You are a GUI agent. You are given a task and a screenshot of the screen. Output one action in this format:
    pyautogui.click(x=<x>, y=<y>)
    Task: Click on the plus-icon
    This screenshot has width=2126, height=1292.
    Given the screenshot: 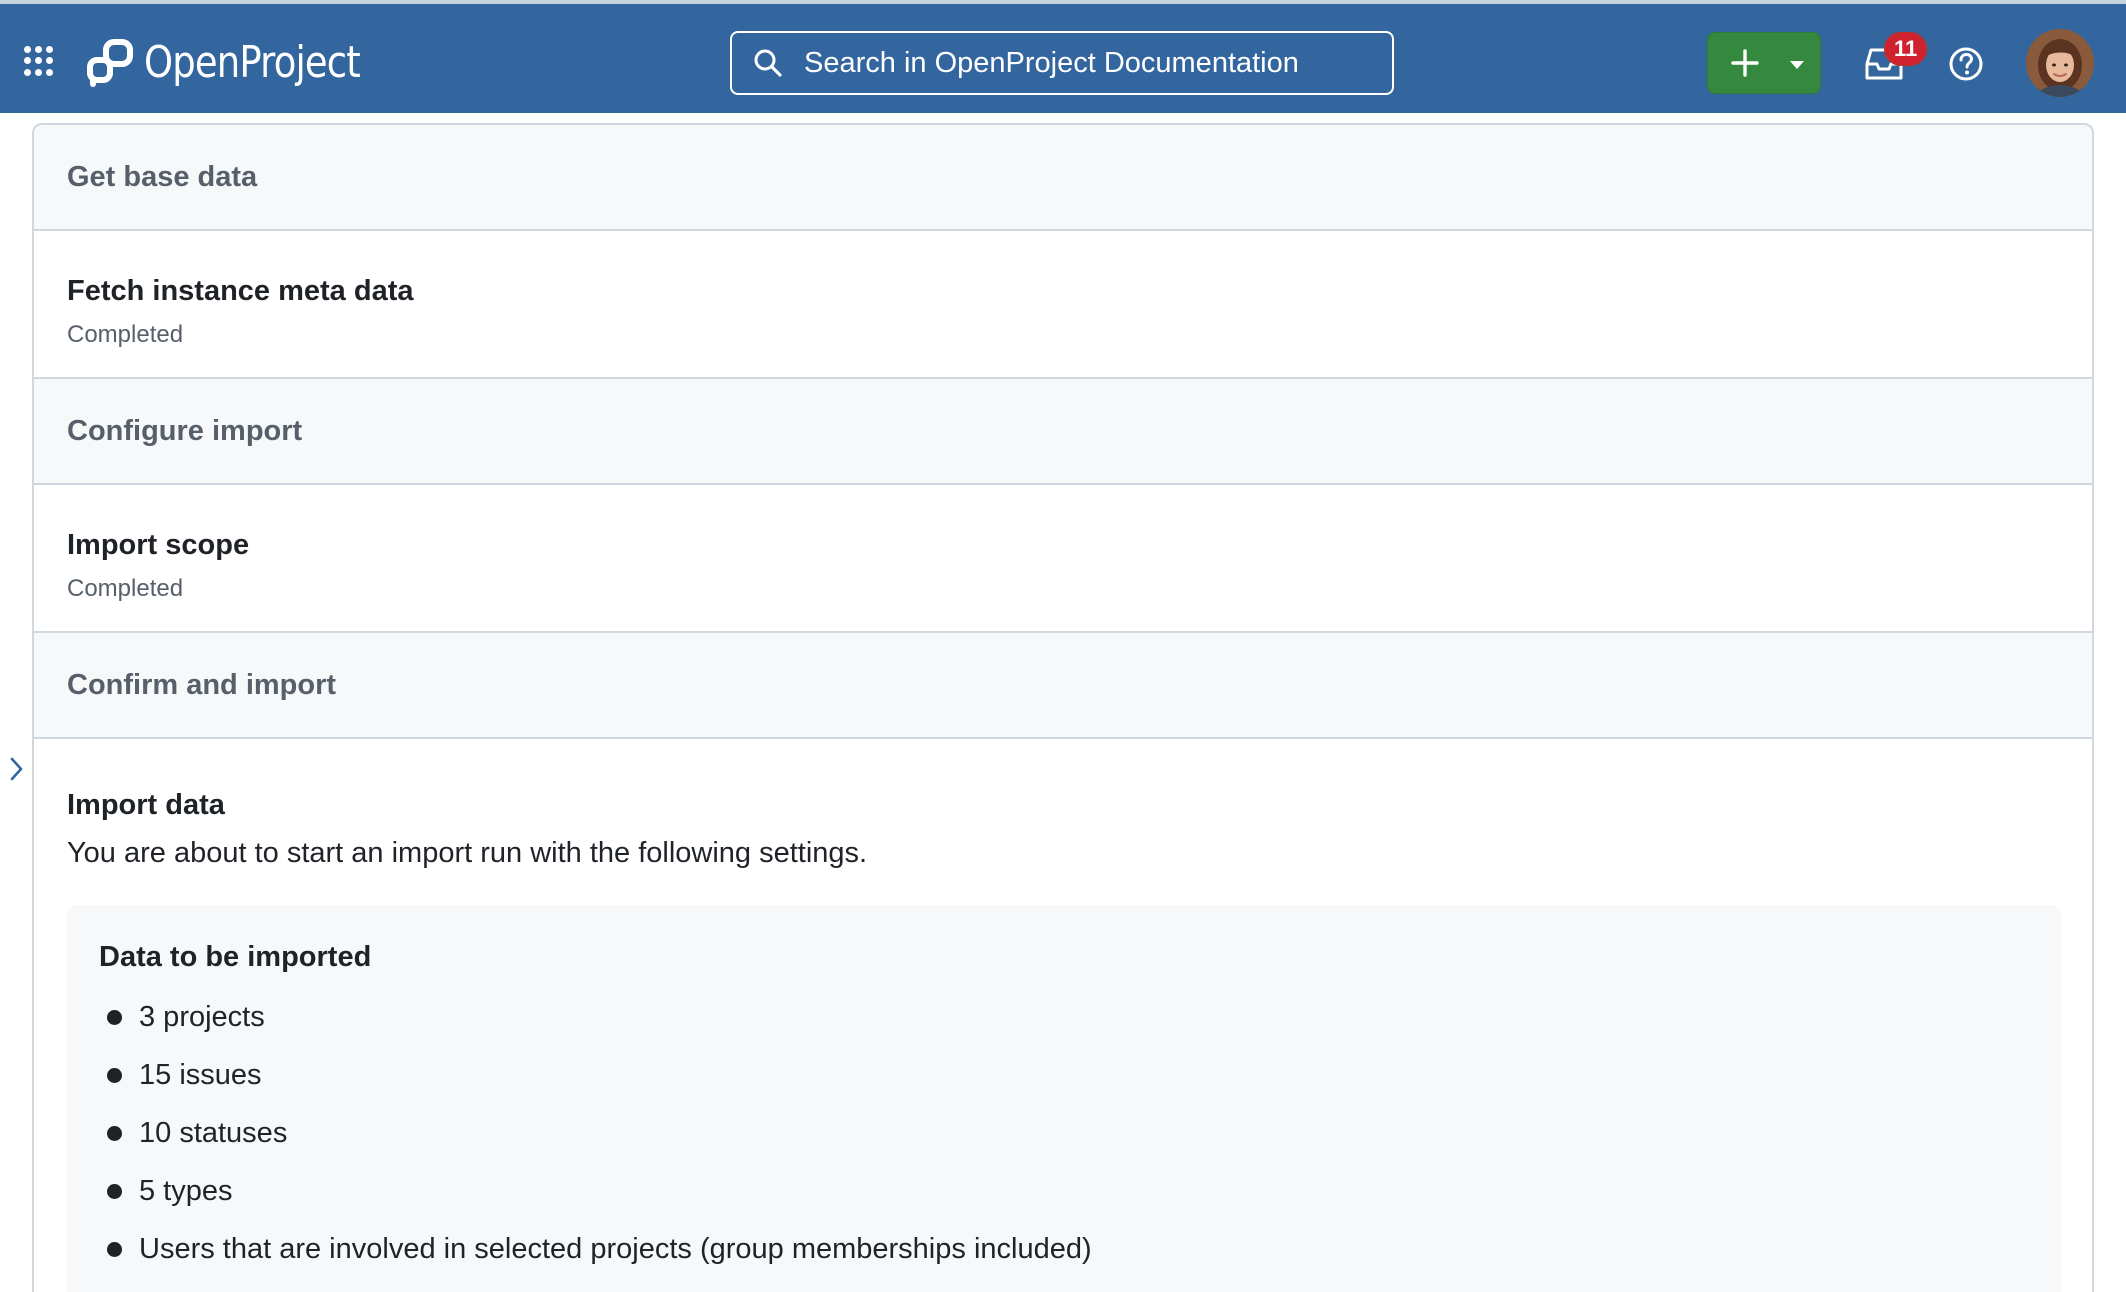 What is the action you would take?
    pyautogui.click(x=1745, y=63)
    